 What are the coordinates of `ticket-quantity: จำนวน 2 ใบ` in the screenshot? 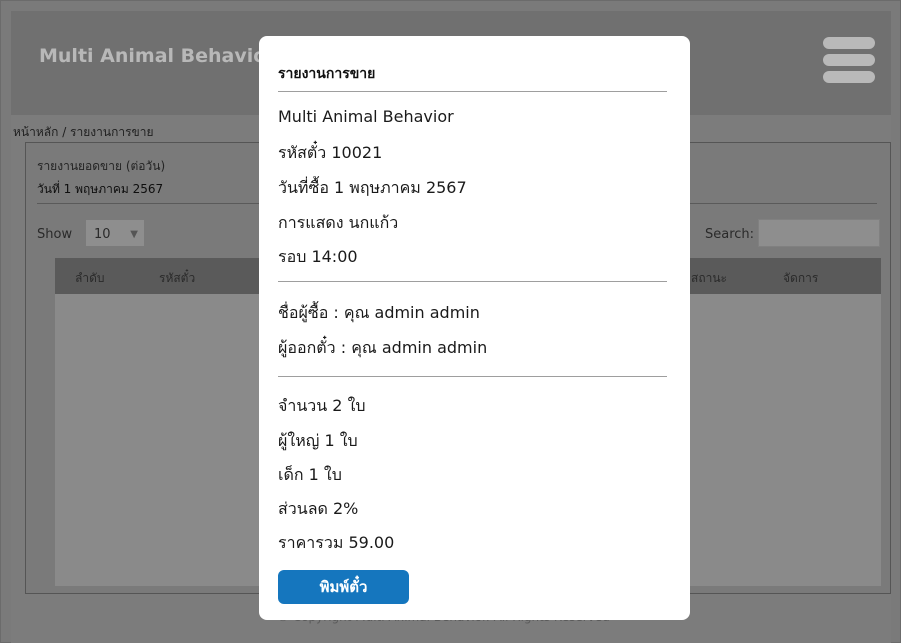 It's located at (322, 405).